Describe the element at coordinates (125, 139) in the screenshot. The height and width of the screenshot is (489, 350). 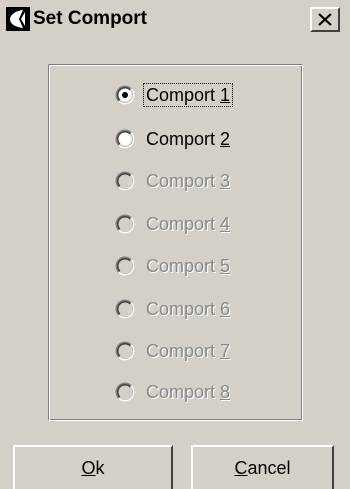
I see `radio-button-icon` at that location.